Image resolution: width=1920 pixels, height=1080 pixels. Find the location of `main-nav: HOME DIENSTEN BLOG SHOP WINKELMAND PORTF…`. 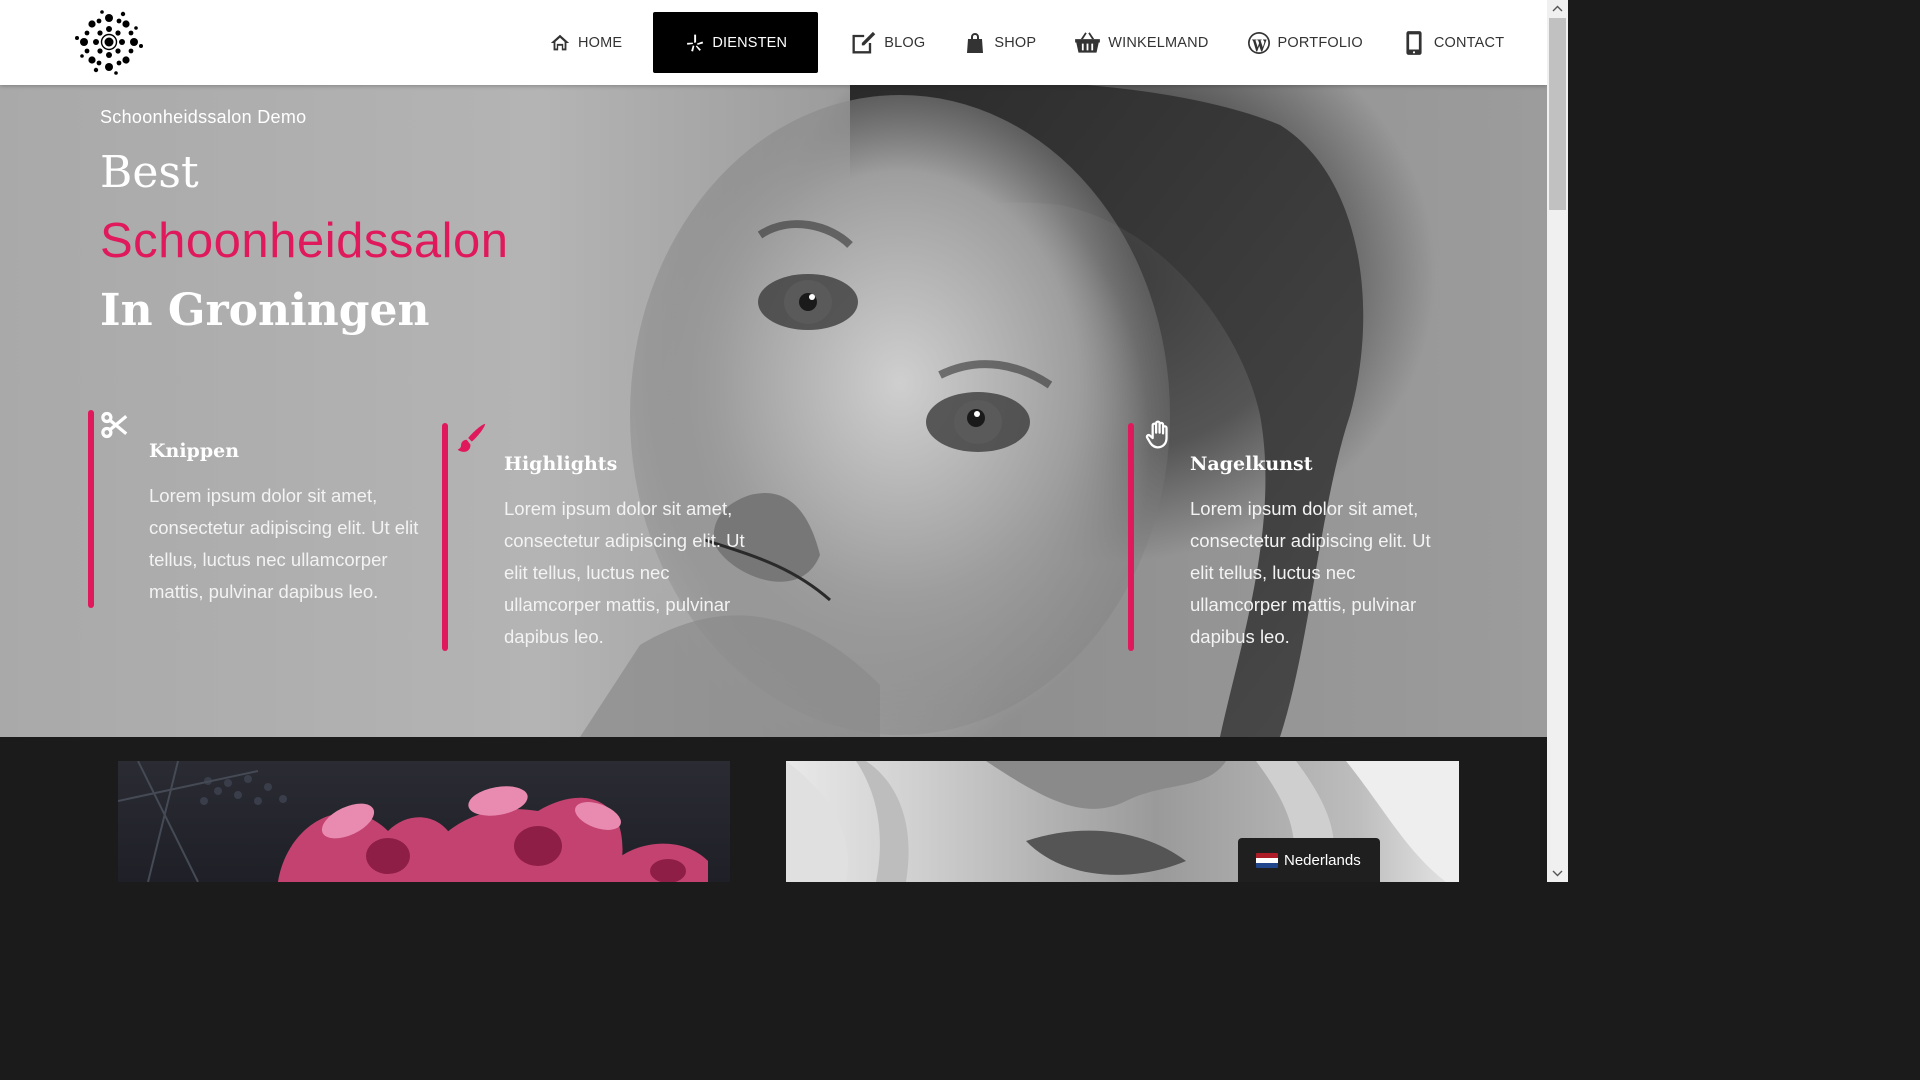

main-nav: HOME DIENSTEN BLOG SHOP WINKELMAND PORTF… is located at coordinates (1026, 42).